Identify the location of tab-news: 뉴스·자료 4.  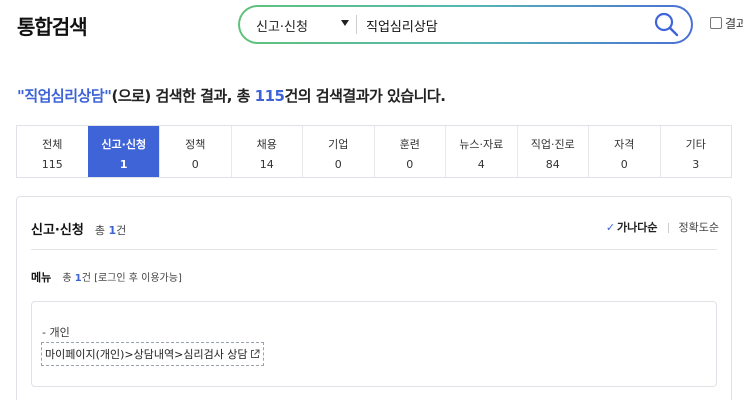
(481, 151).